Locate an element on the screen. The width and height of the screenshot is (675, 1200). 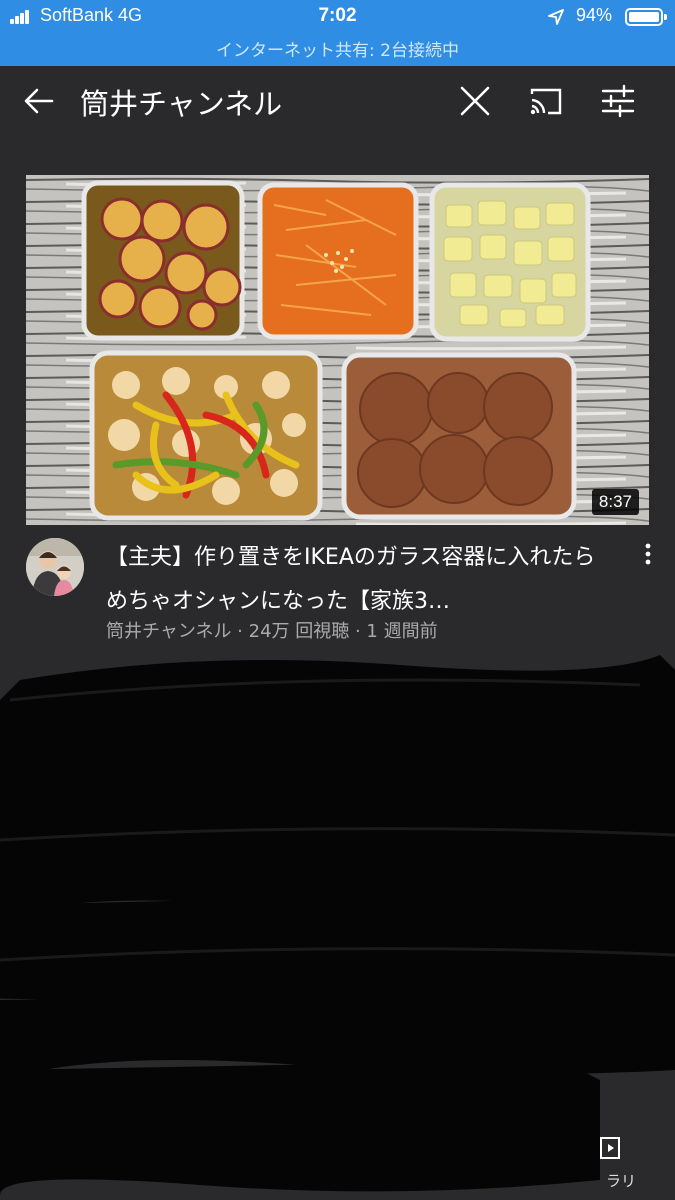
more-options-icon is located at coordinates (648, 554).